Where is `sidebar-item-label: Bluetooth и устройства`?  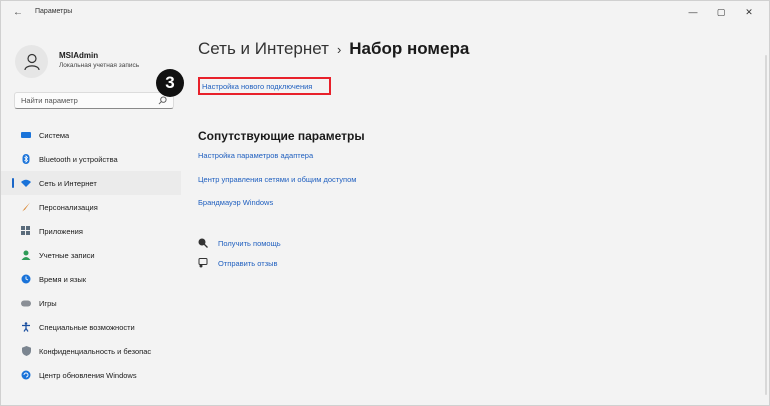
sidebar-item-label: Bluetooth и устройства is located at coordinates (78, 159).